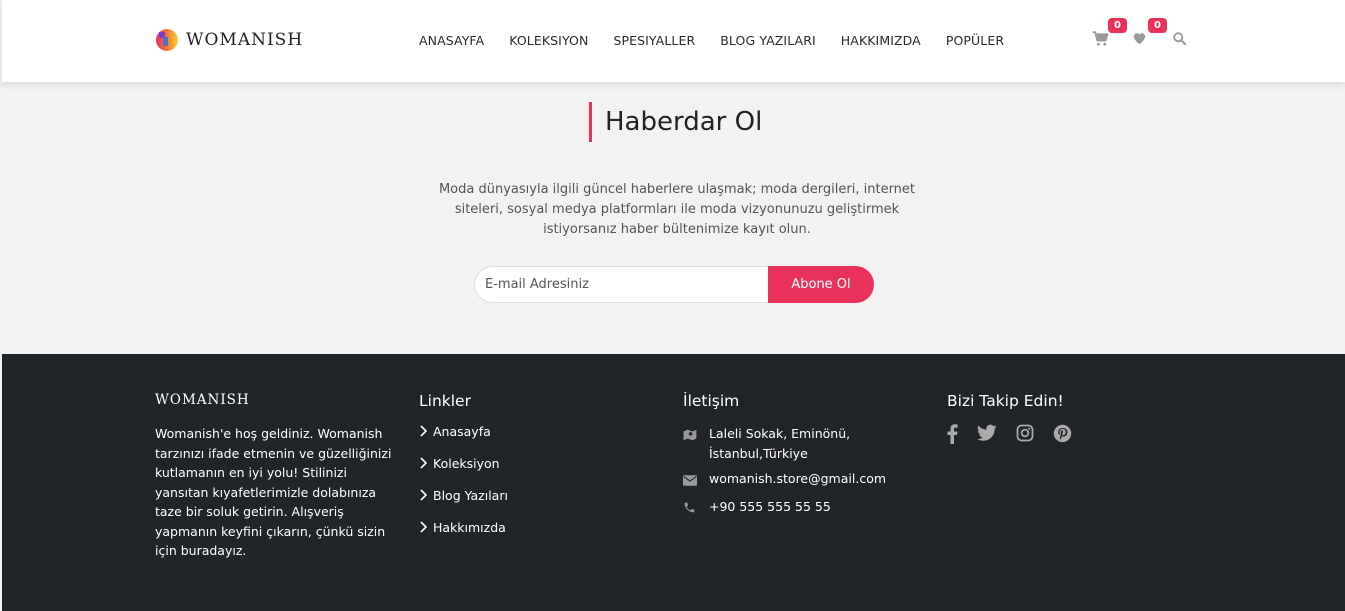 The image size is (1345, 611). I want to click on contact-address: Laleli Sokak, Eminönü, İstanbul,Türkiye, so click(784, 444).